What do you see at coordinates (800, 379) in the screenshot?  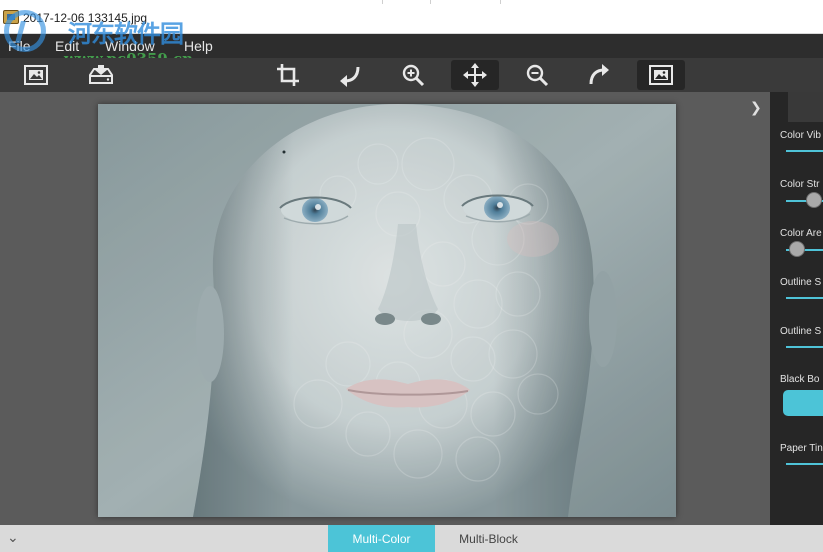 I see `param-label: Black Bo` at bounding box center [800, 379].